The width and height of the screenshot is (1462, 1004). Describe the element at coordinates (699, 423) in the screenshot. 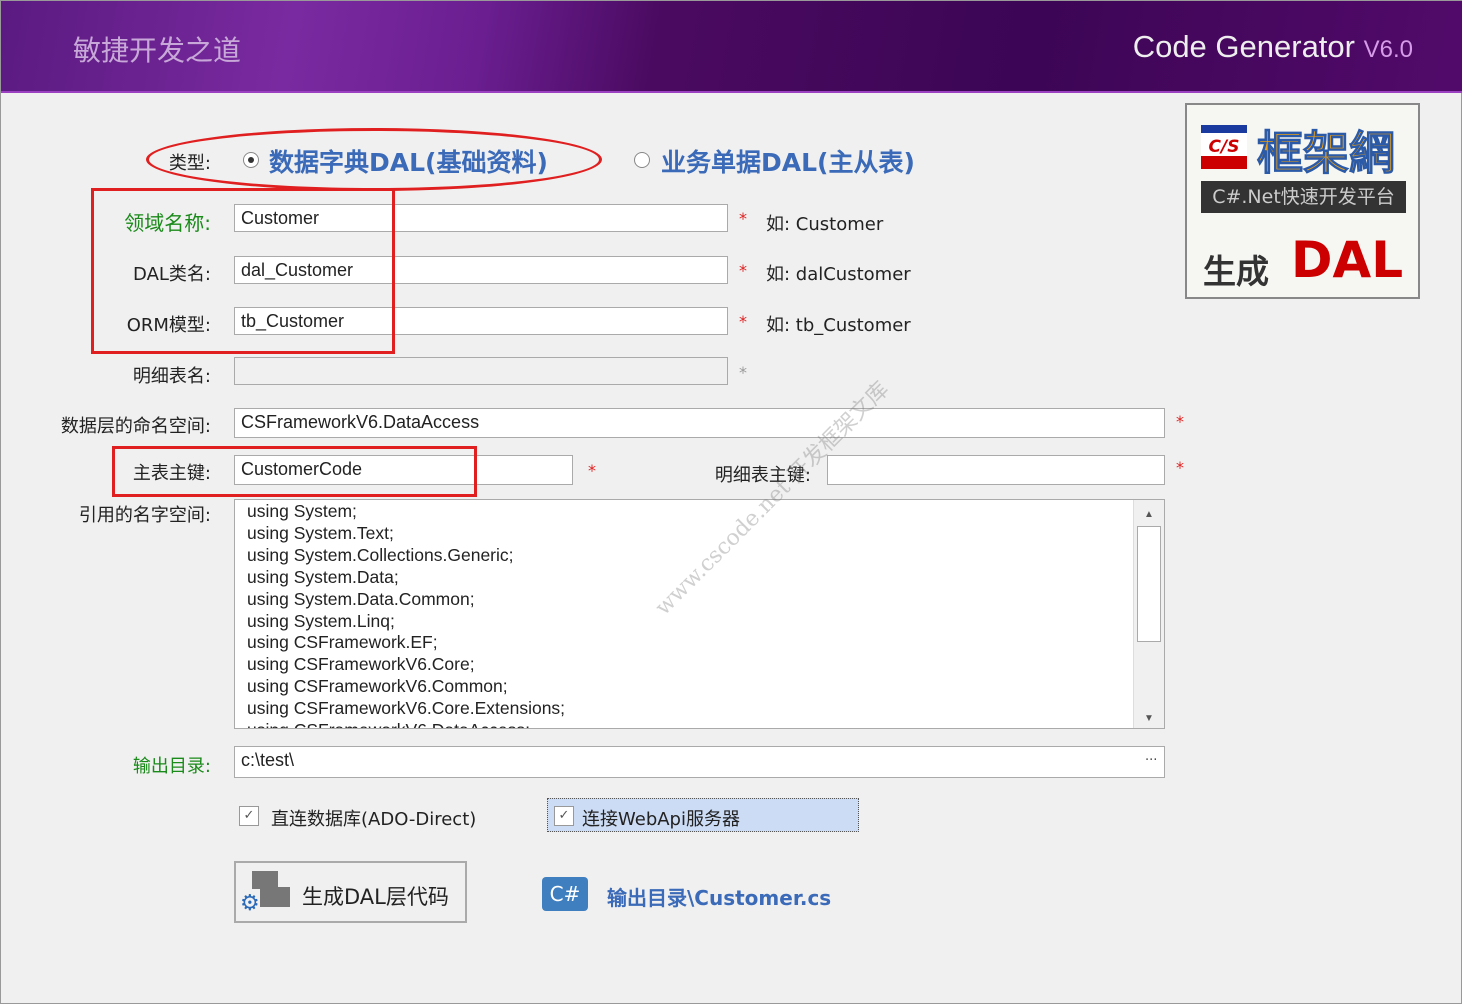

I see `namespace-input: CSFrameworkV6.DataAccess` at that location.